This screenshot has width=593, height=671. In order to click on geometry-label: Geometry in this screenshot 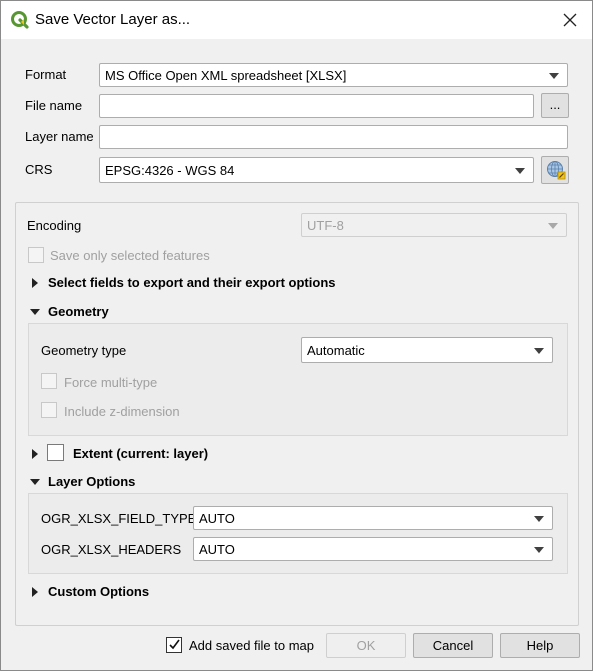, I will do `click(78, 311)`.